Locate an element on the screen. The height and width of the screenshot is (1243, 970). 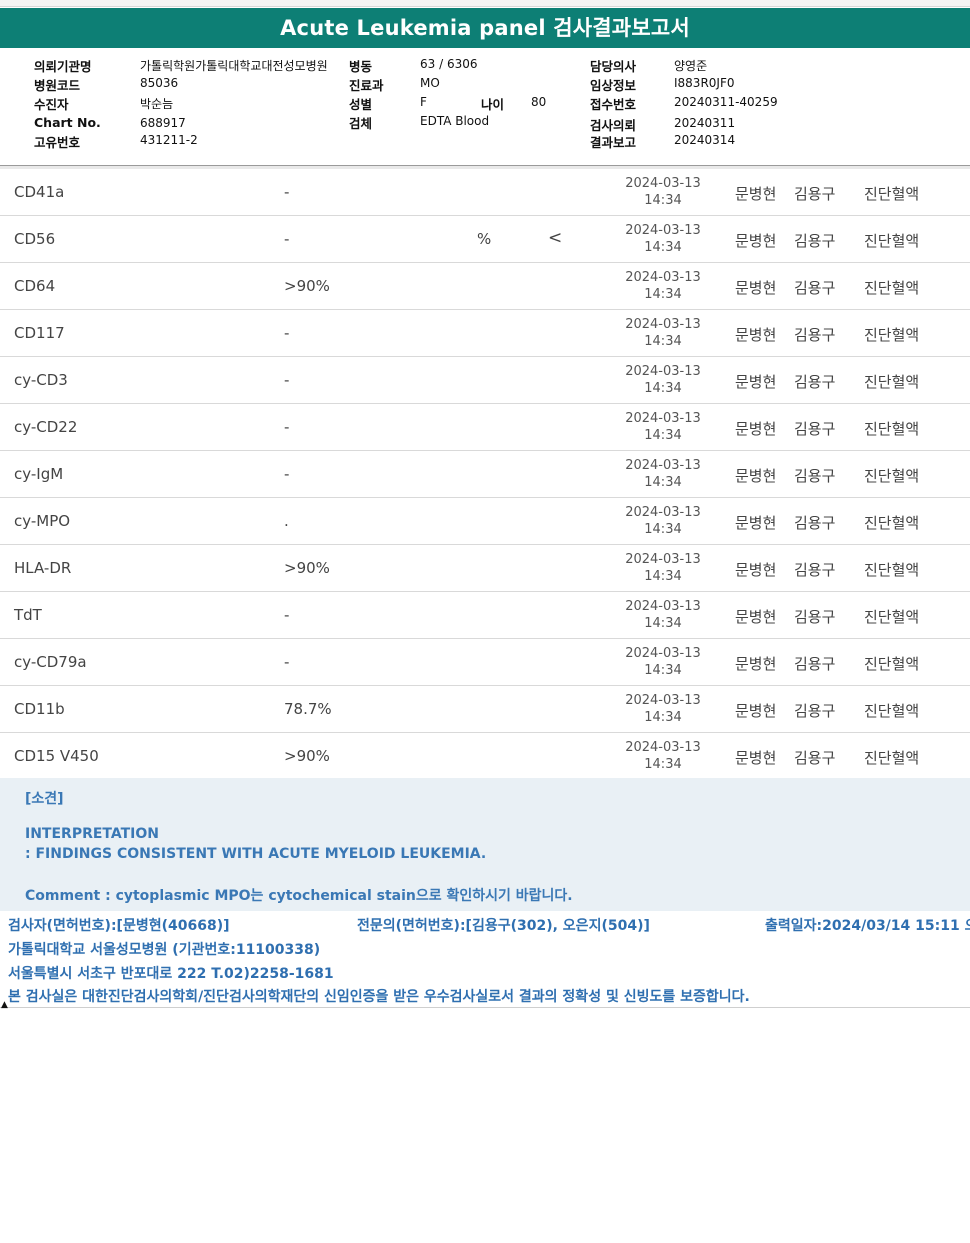
result-row: CD56 - % < 2024-03-13 14:34 문병현 김용구 진단혈액 is located at coordinates (485, 239).